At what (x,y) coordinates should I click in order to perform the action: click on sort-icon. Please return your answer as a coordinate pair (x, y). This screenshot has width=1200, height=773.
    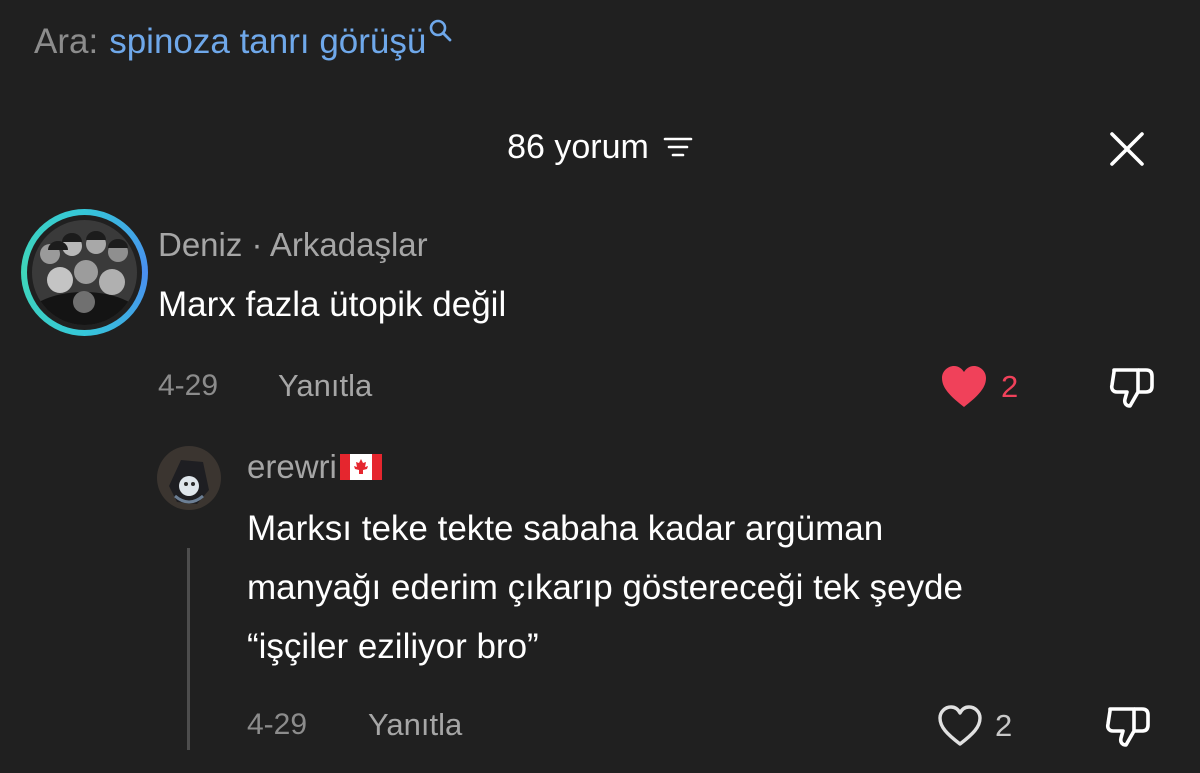
    Looking at the image, I should click on (678, 147).